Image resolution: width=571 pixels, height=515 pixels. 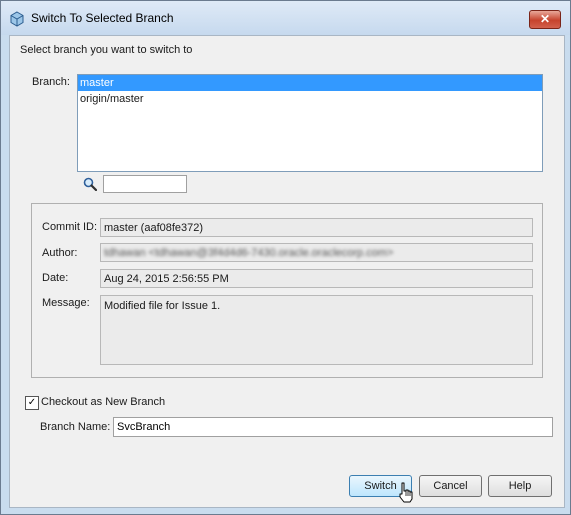 I want to click on commit-id-field: master (aaf08fe372), so click(x=316, y=227).